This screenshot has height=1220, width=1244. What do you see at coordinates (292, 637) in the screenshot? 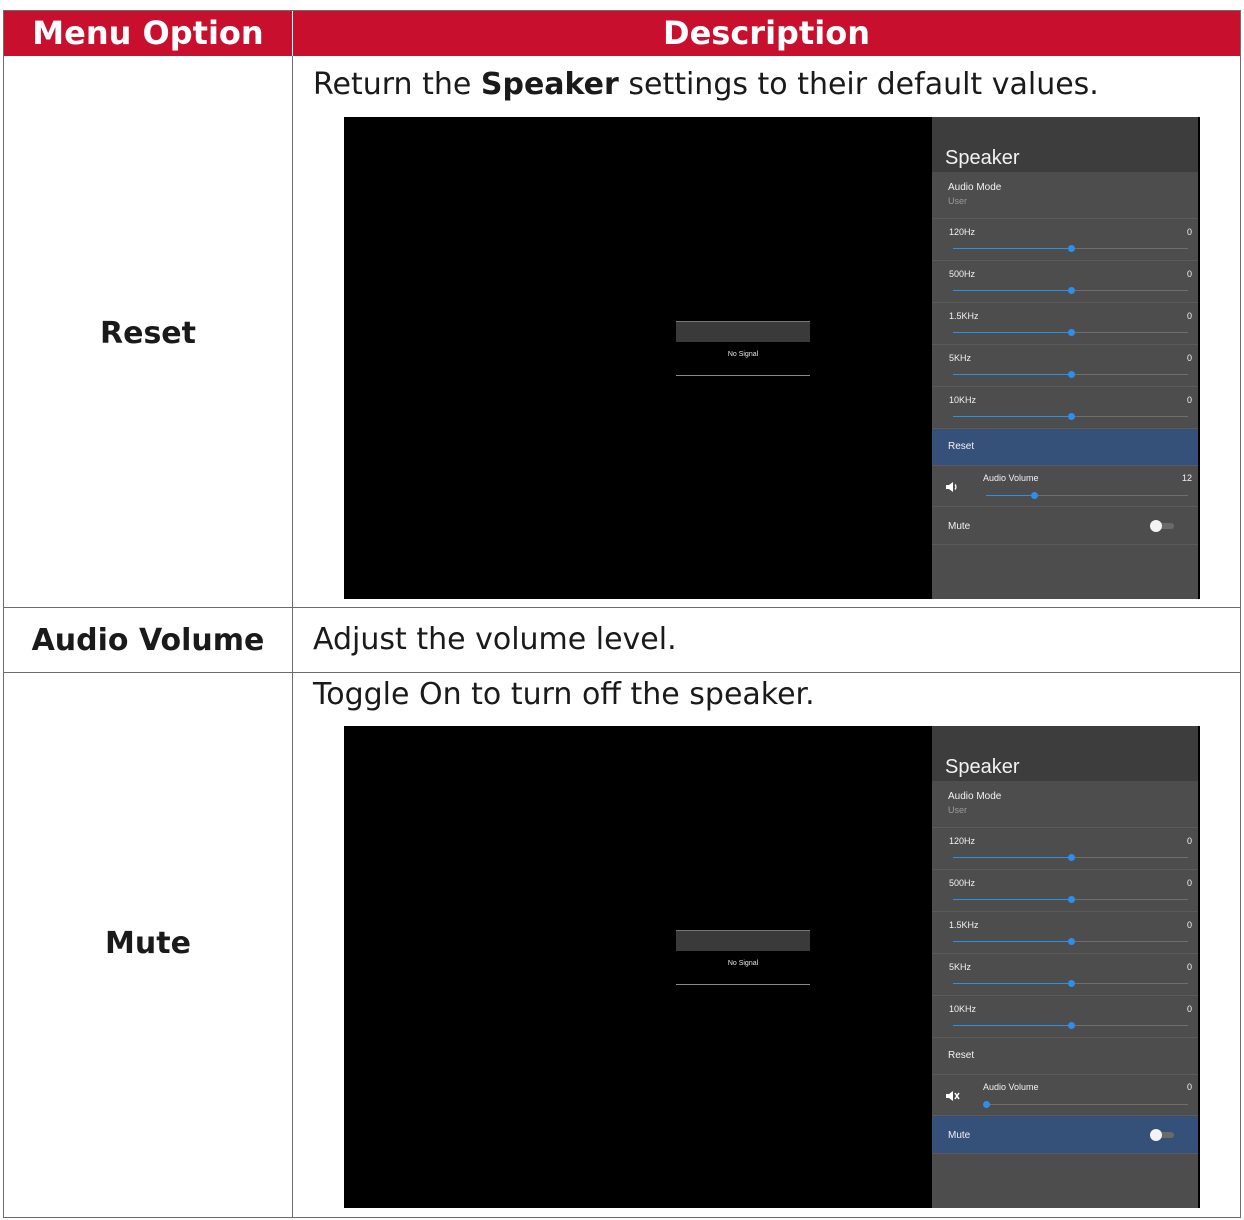
I see `column-divider` at bounding box center [292, 637].